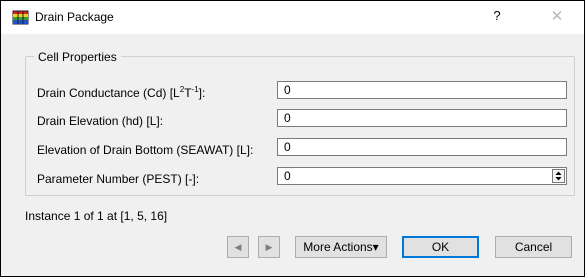  I want to click on parameter-value: 0, so click(287, 176).